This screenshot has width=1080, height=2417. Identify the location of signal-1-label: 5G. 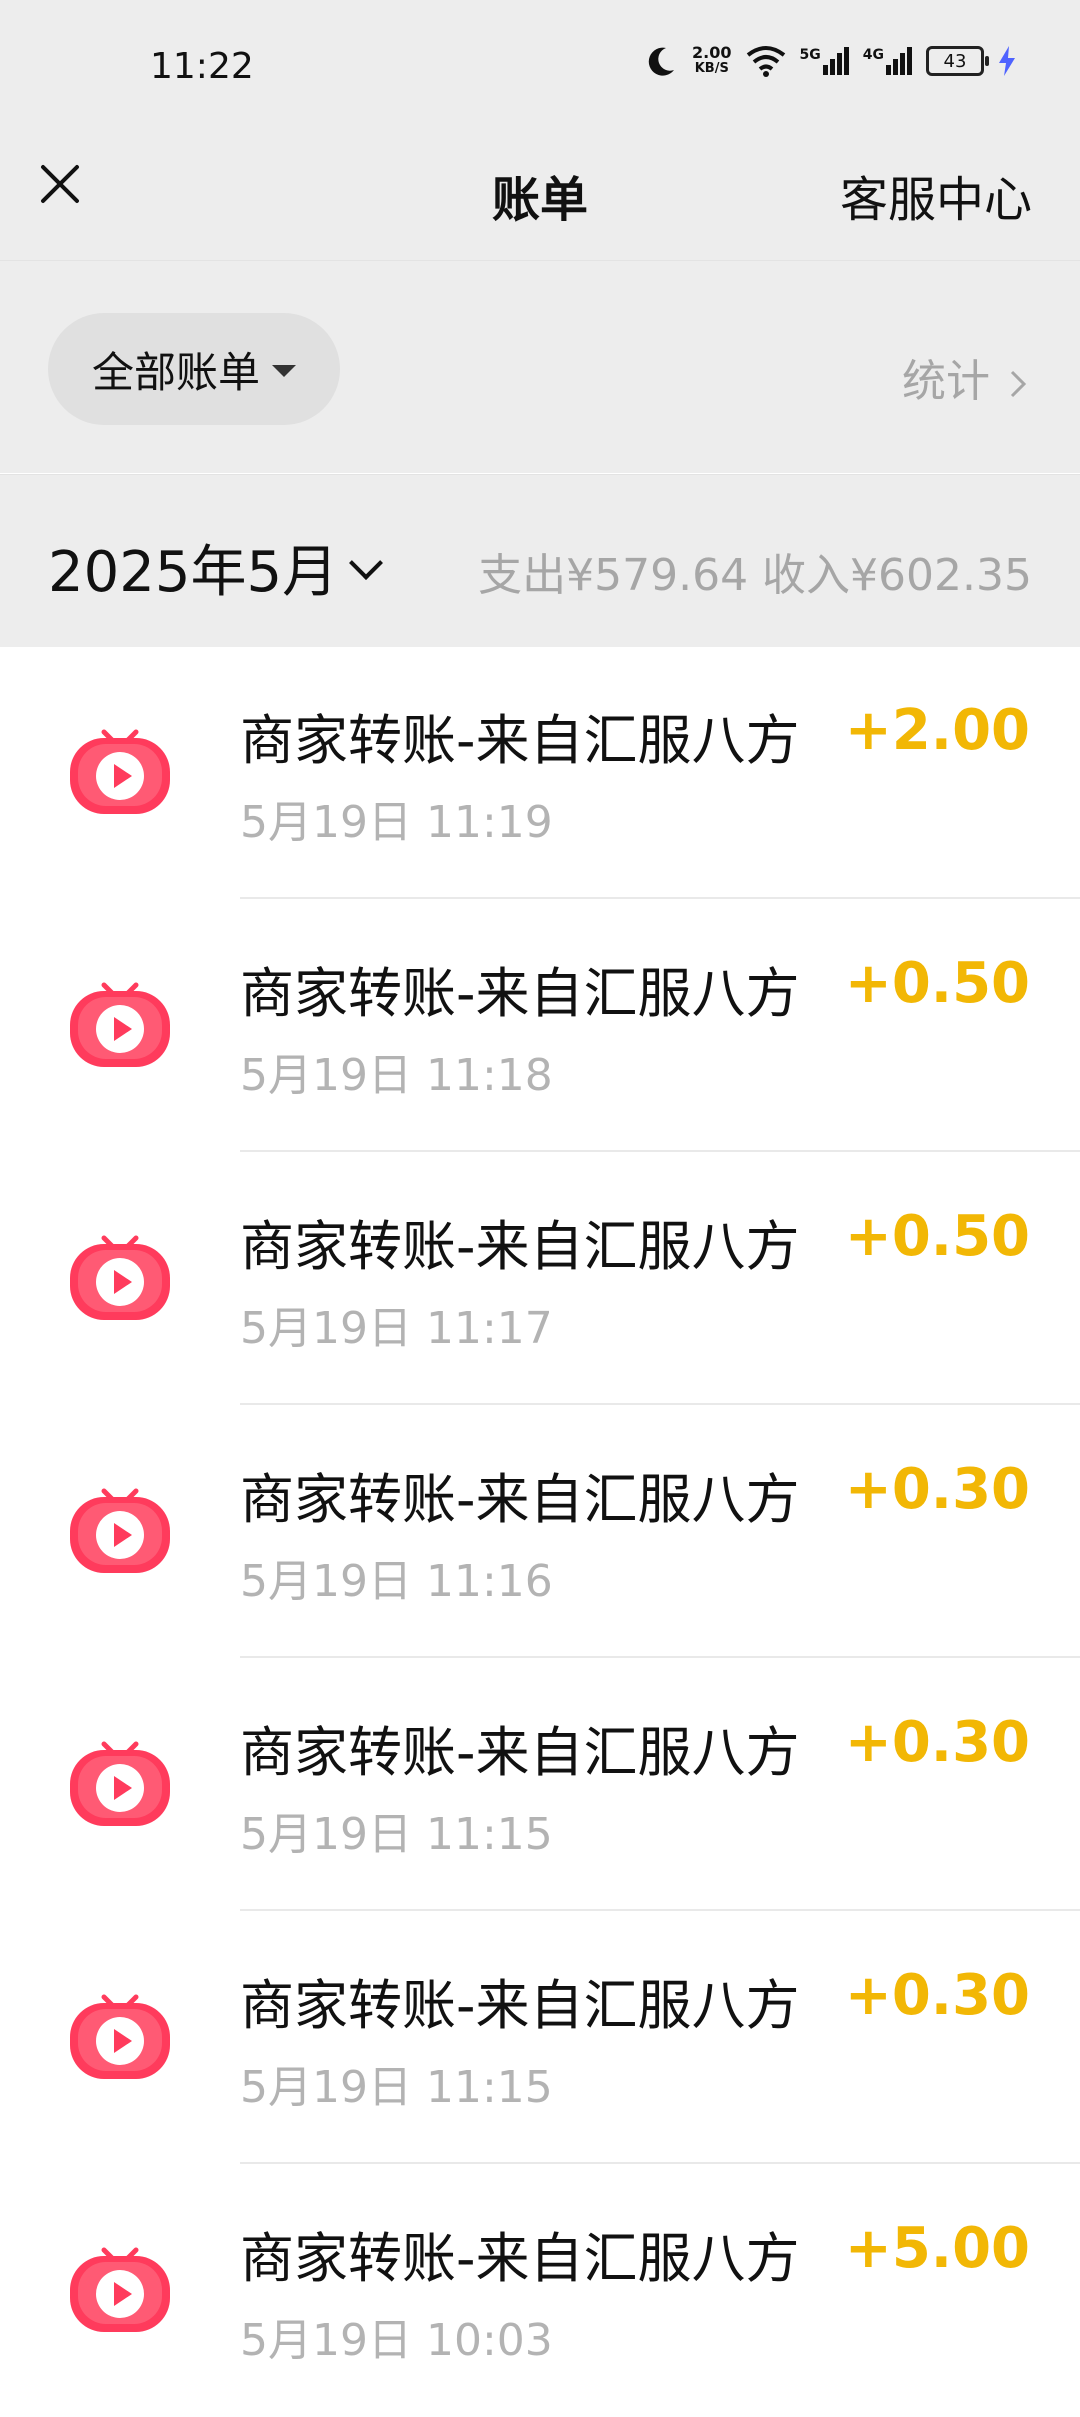
(810, 55).